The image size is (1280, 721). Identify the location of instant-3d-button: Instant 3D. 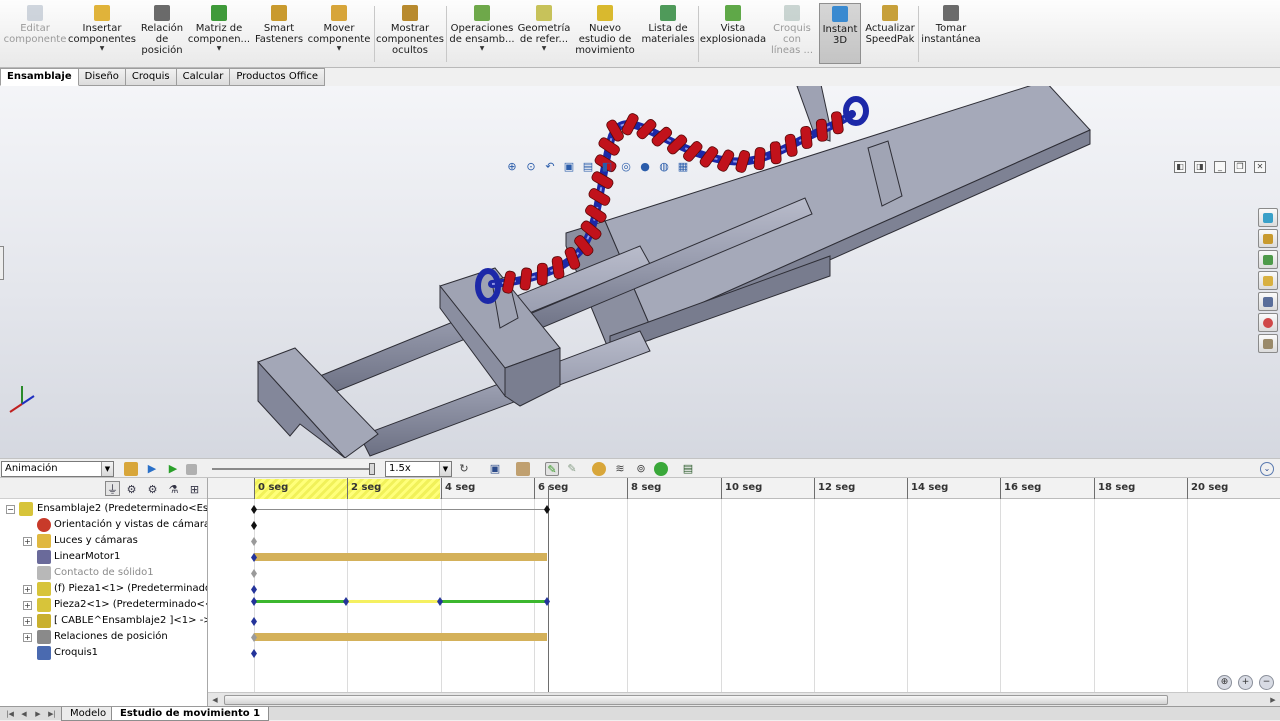
(840, 33).